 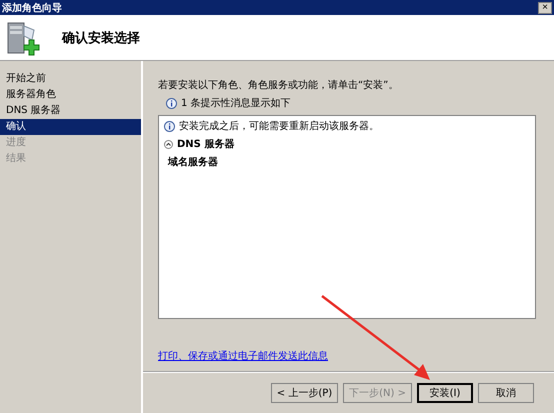 What do you see at coordinates (32, 8) in the screenshot?
I see `window-title: 添加角色向导` at bounding box center [32, 8].